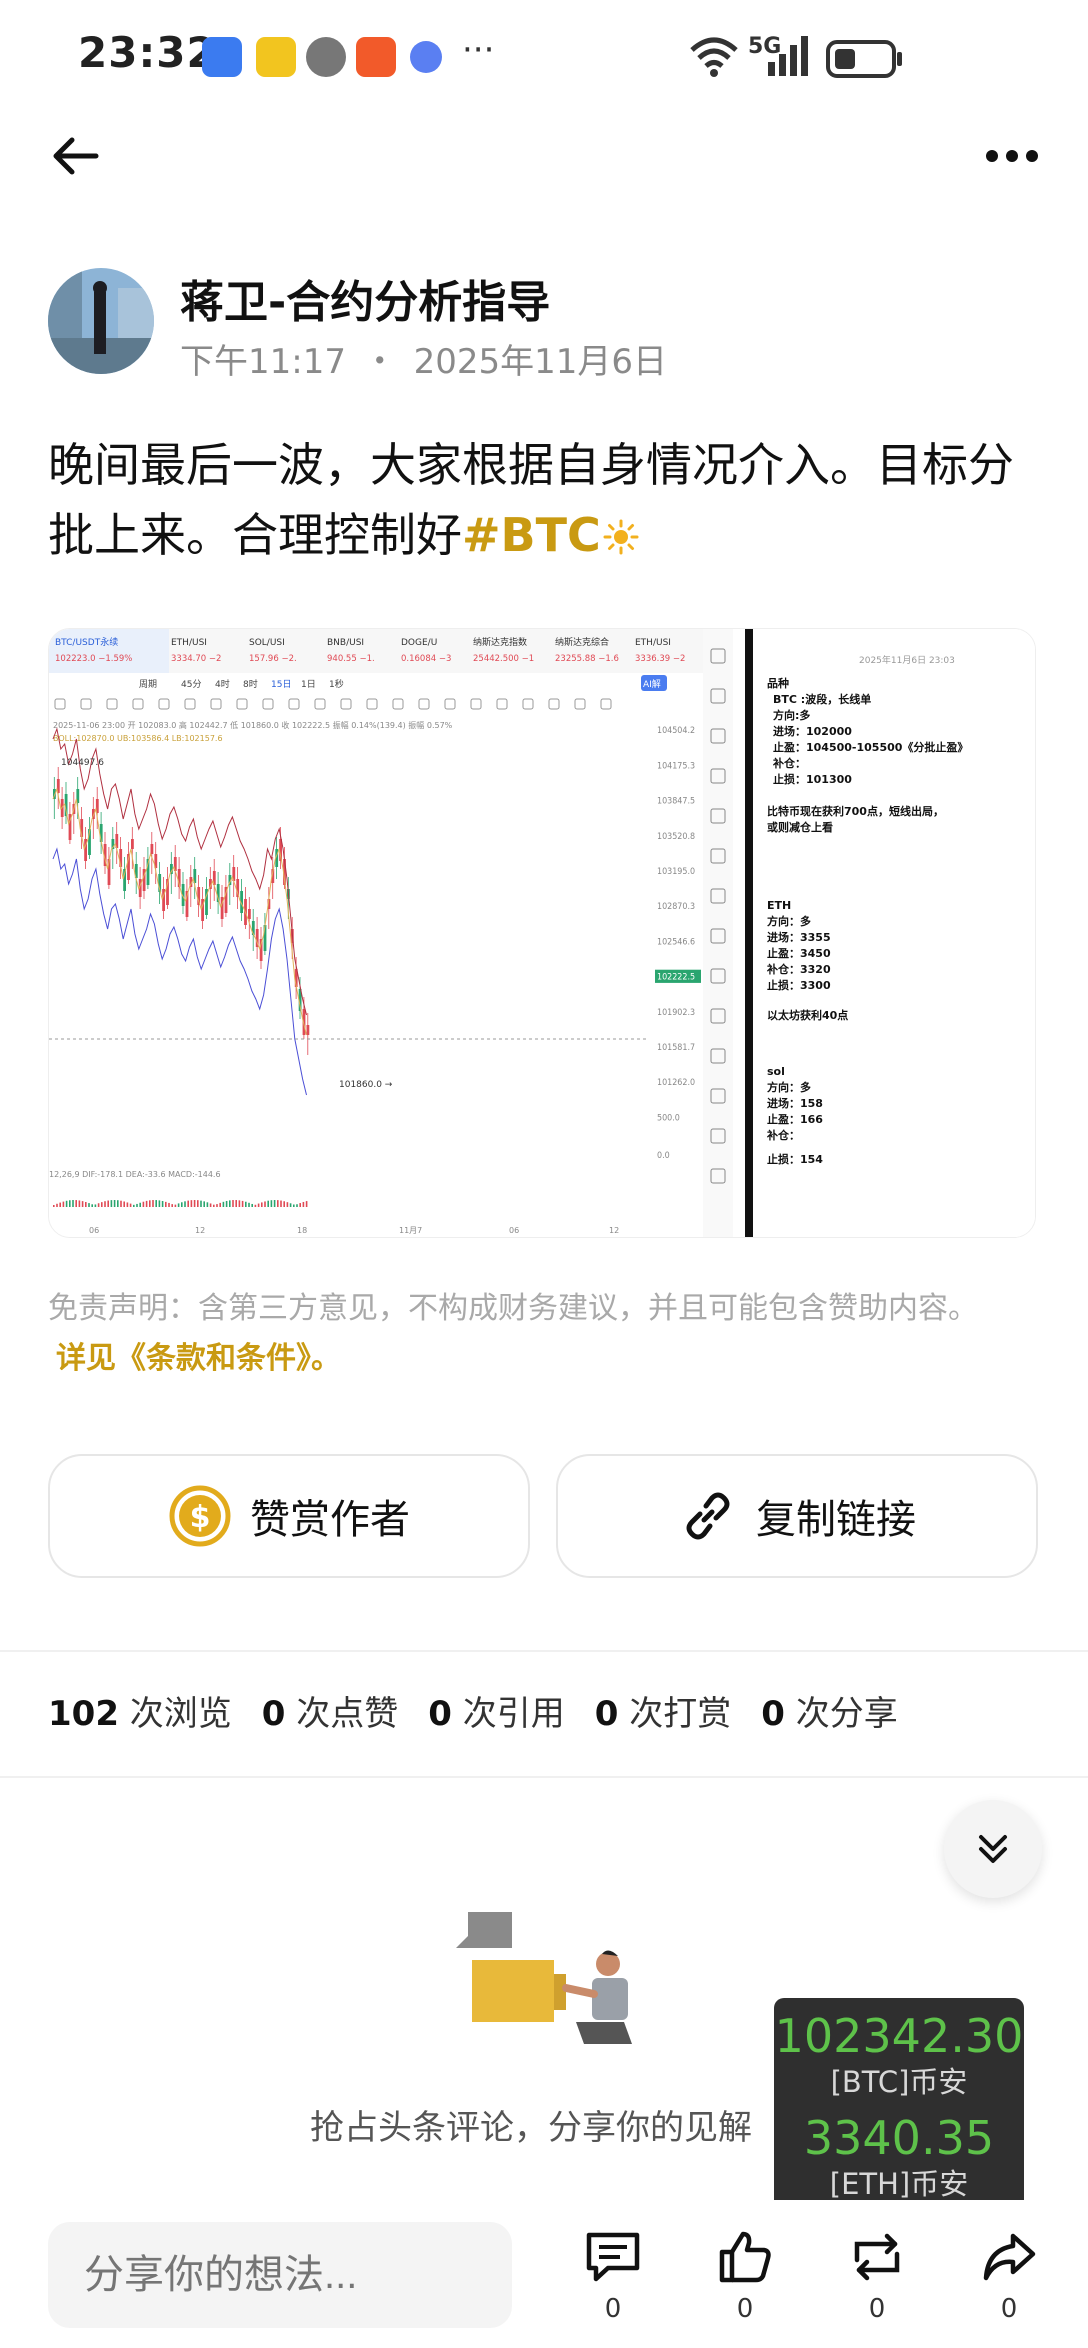  What do you see at coordinates (676, 765) in the screenshot?
I see `price-axis-label: 104175.3` at bounding box center [676, 765].